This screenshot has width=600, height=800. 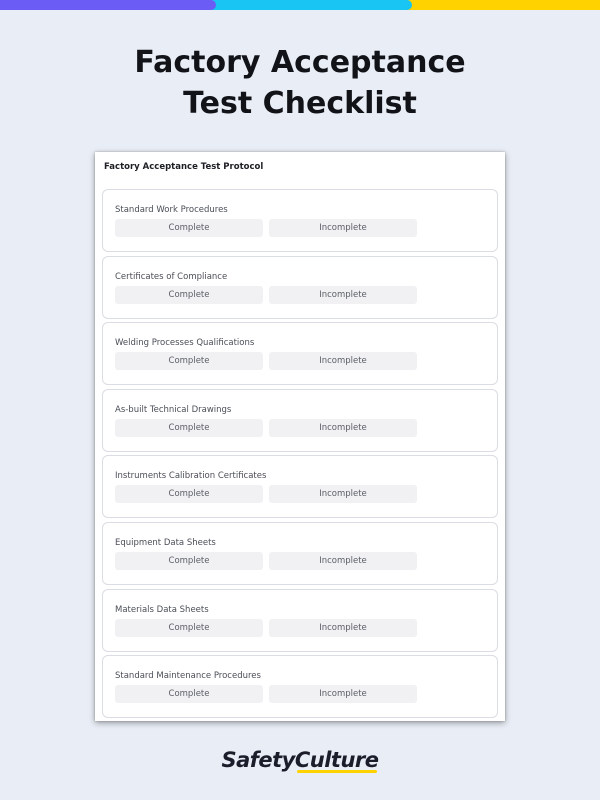 I want to click on sheet-title: Factory Acceptance Test Protocol, so click(x=184, y=167).